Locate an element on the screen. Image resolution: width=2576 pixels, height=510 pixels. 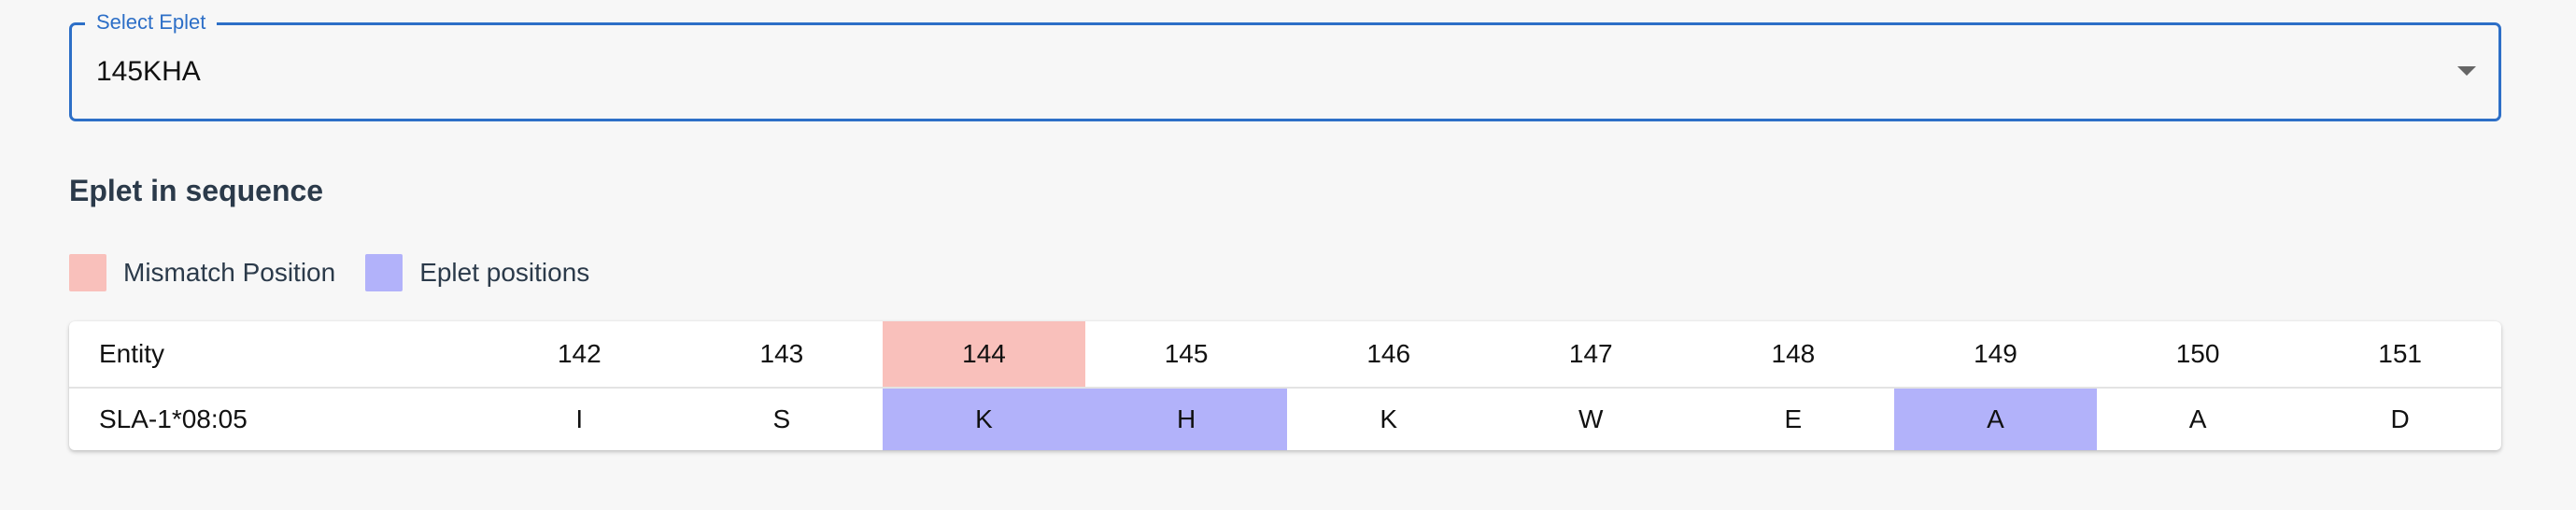
legend-label-mismatch: Mismatch Position is located at coordinates (229, 272).